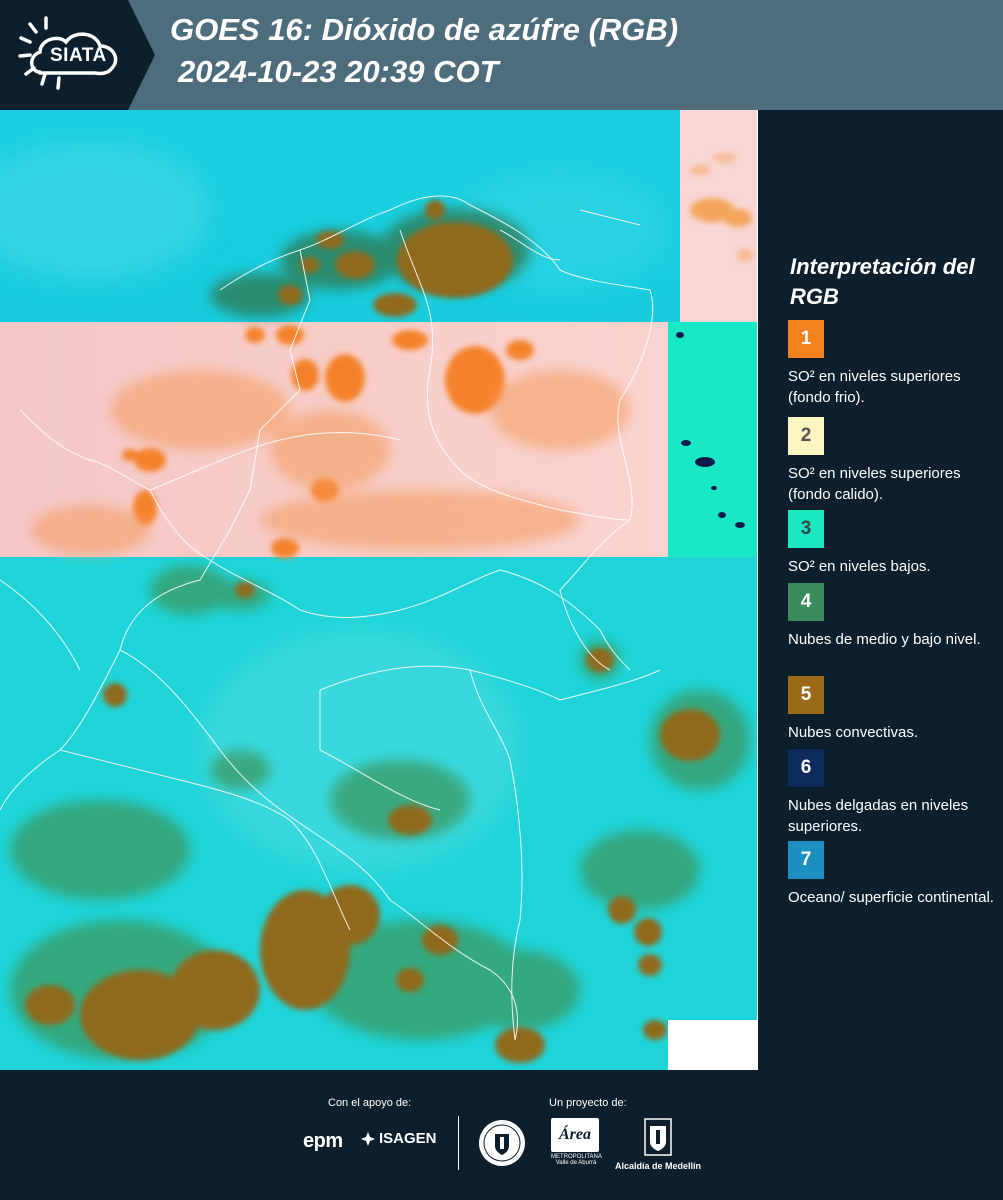  Describe the element at coordinates (368, 1139) in the screenshot. I see `isagen-icon` at that location.